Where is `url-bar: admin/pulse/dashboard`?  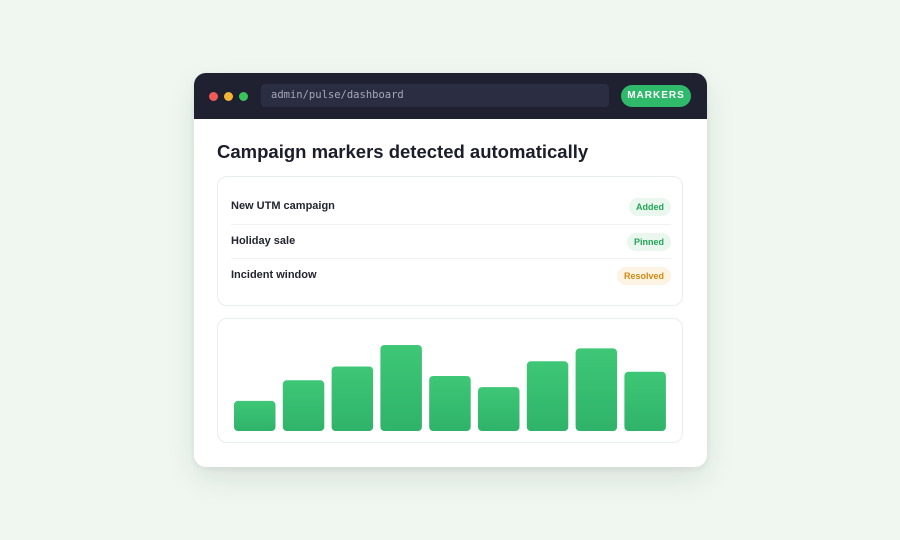
url-bar: admin/pulse/dashboard is located at coordinates (435, 95).